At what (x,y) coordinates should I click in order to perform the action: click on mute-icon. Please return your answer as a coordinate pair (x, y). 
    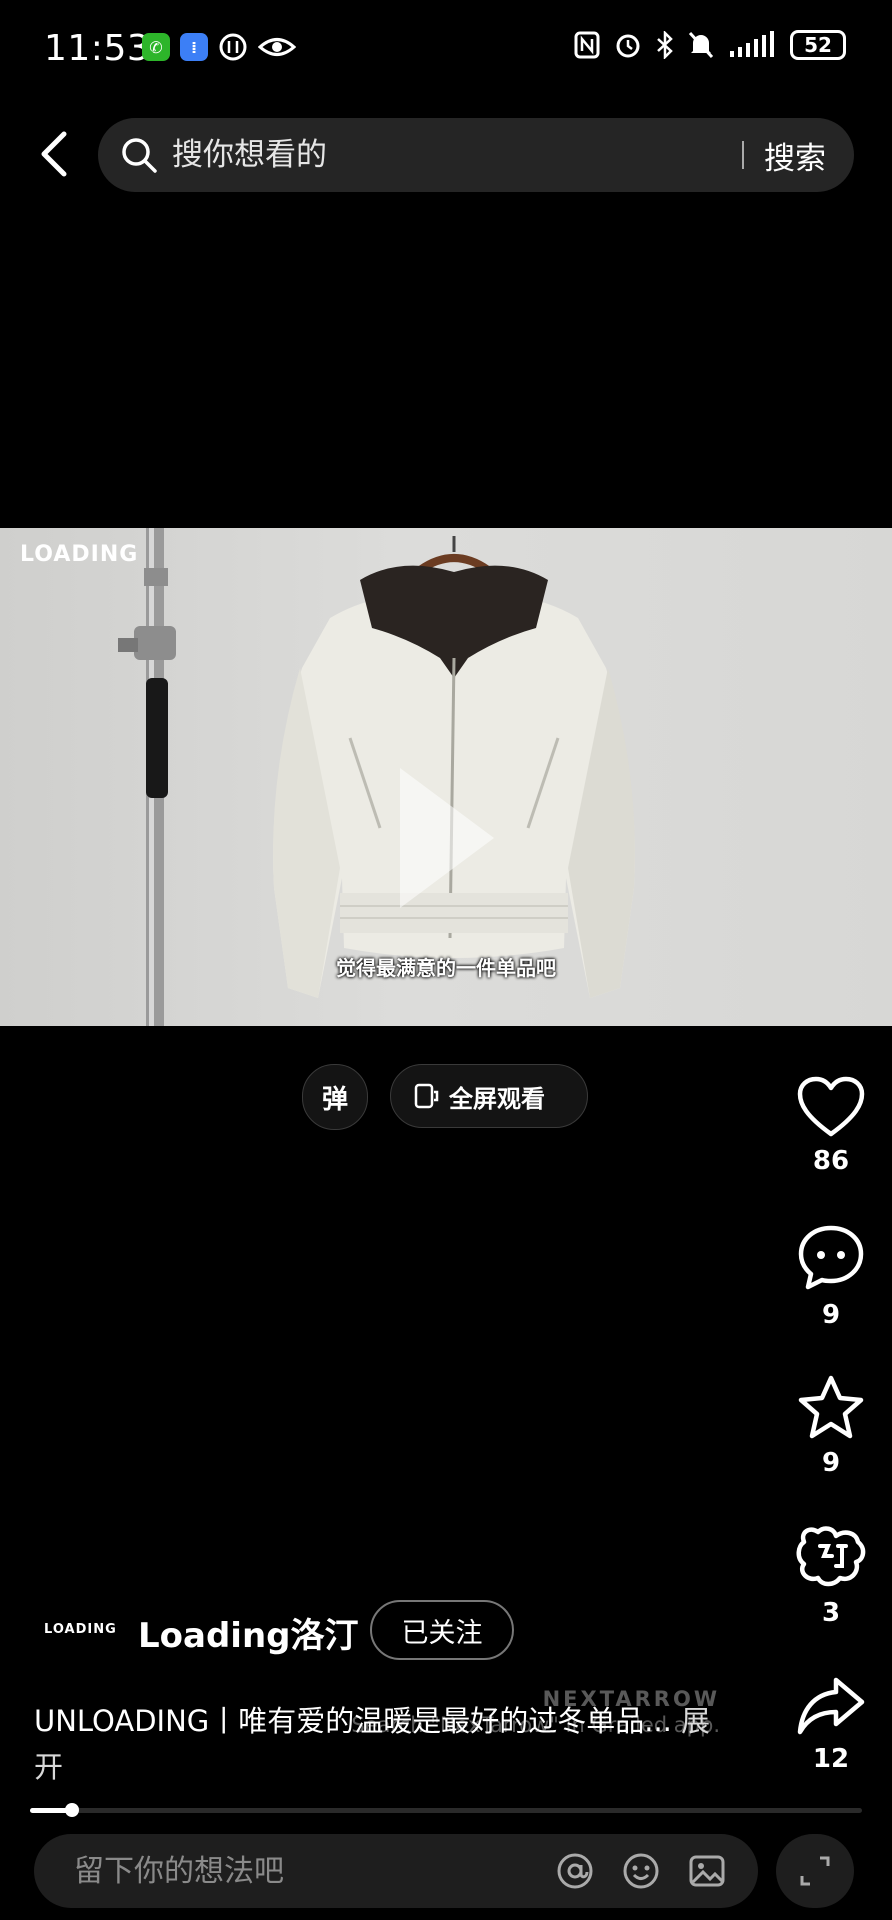
    Looking at the image, I should click on (701, 45).